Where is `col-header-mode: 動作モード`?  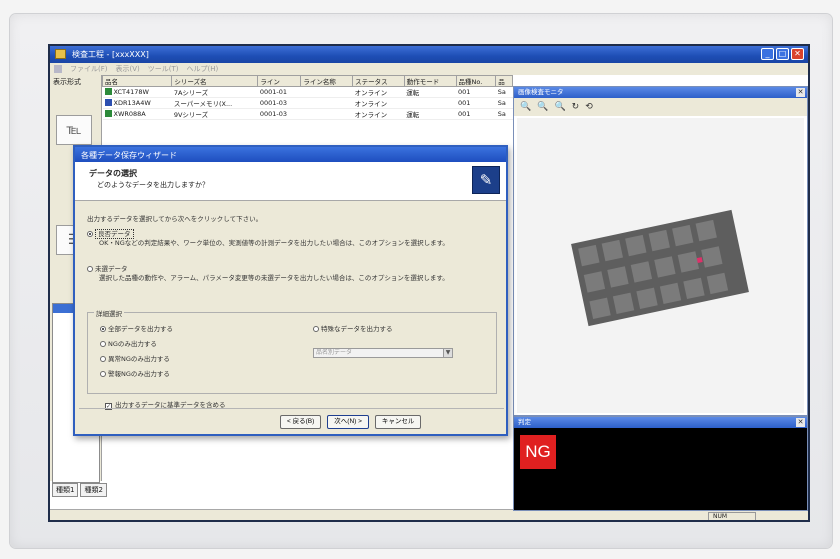
col-header-mode: 動作モード is located at coordinates (430, 81).